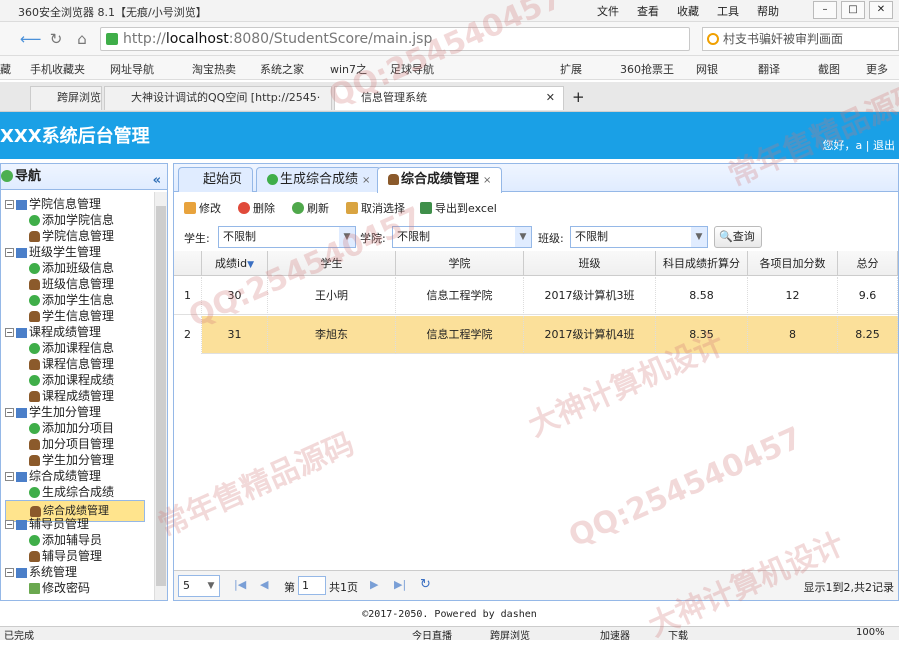  I want to click on reload-icon: ↻, so click(56, 39).